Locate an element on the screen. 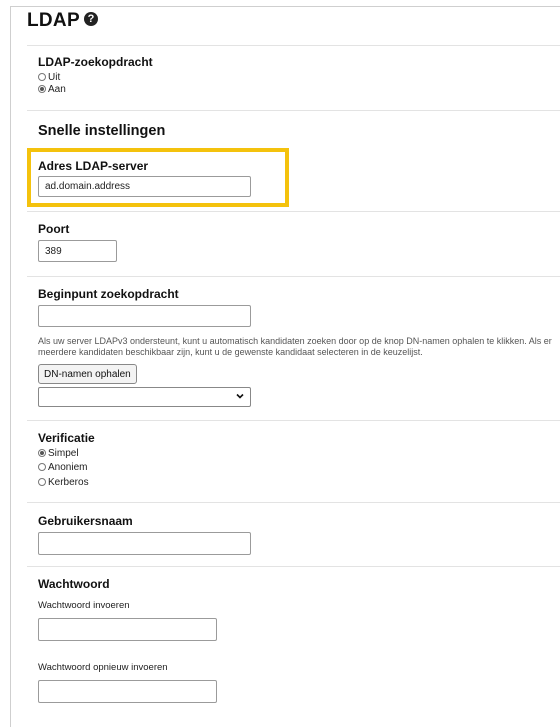 The height and width of the screenshot is (727, 560). radio-on-label: Aan is located at coordinates (57, 89).